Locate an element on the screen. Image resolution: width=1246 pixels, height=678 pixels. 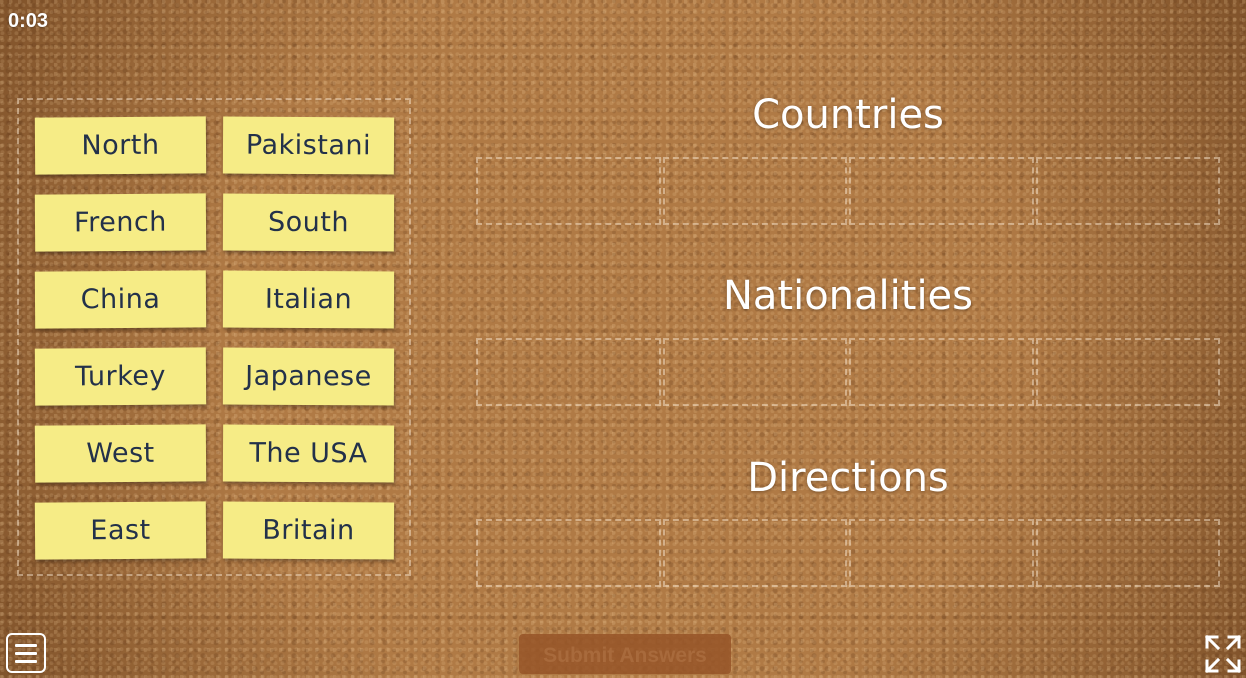
hamburger-menu-icon is located at coordinates (26, 653).